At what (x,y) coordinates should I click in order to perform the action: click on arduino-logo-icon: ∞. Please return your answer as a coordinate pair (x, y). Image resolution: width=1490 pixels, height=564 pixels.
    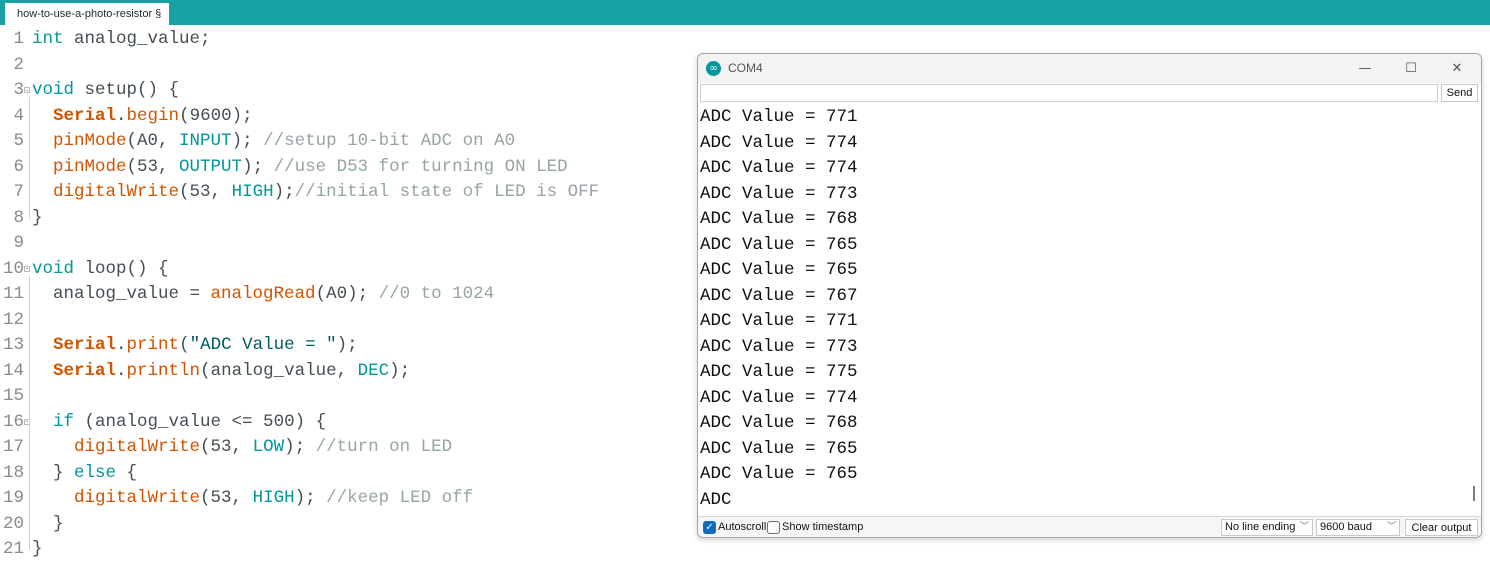
    Looking at the image, I should click on (713, 68).